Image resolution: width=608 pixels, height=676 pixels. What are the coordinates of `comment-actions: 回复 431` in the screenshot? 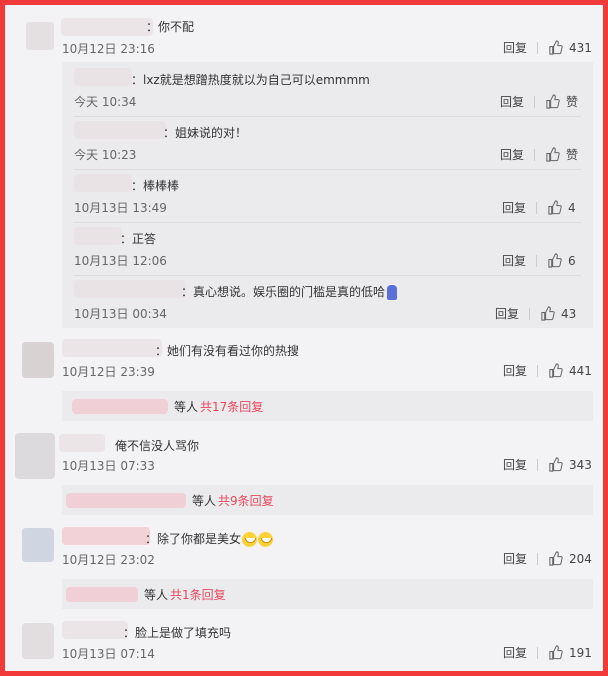 It's located at (547, 47).